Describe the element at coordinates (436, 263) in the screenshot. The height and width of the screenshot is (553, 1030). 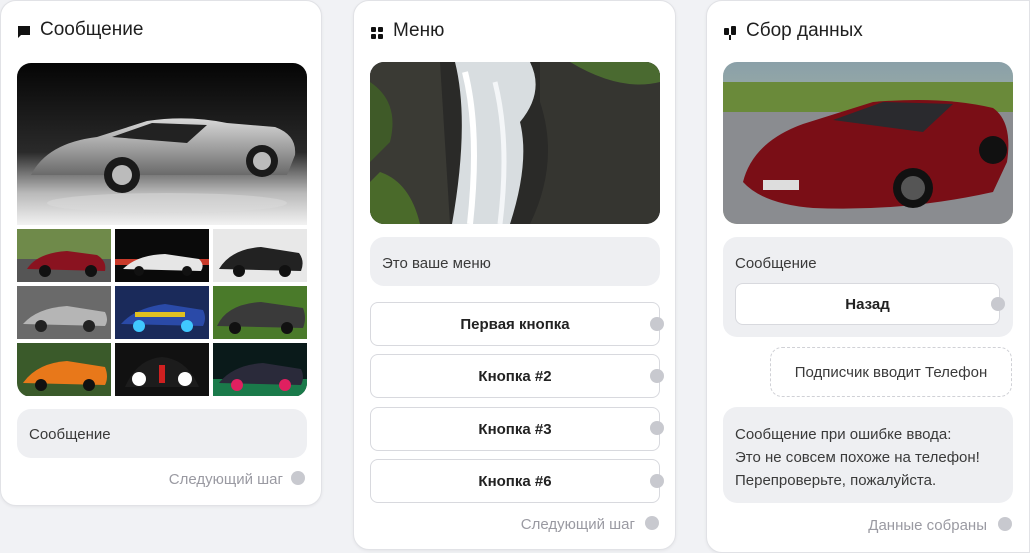
I see `menu-bubble-text: Это ваше меню` at that location.